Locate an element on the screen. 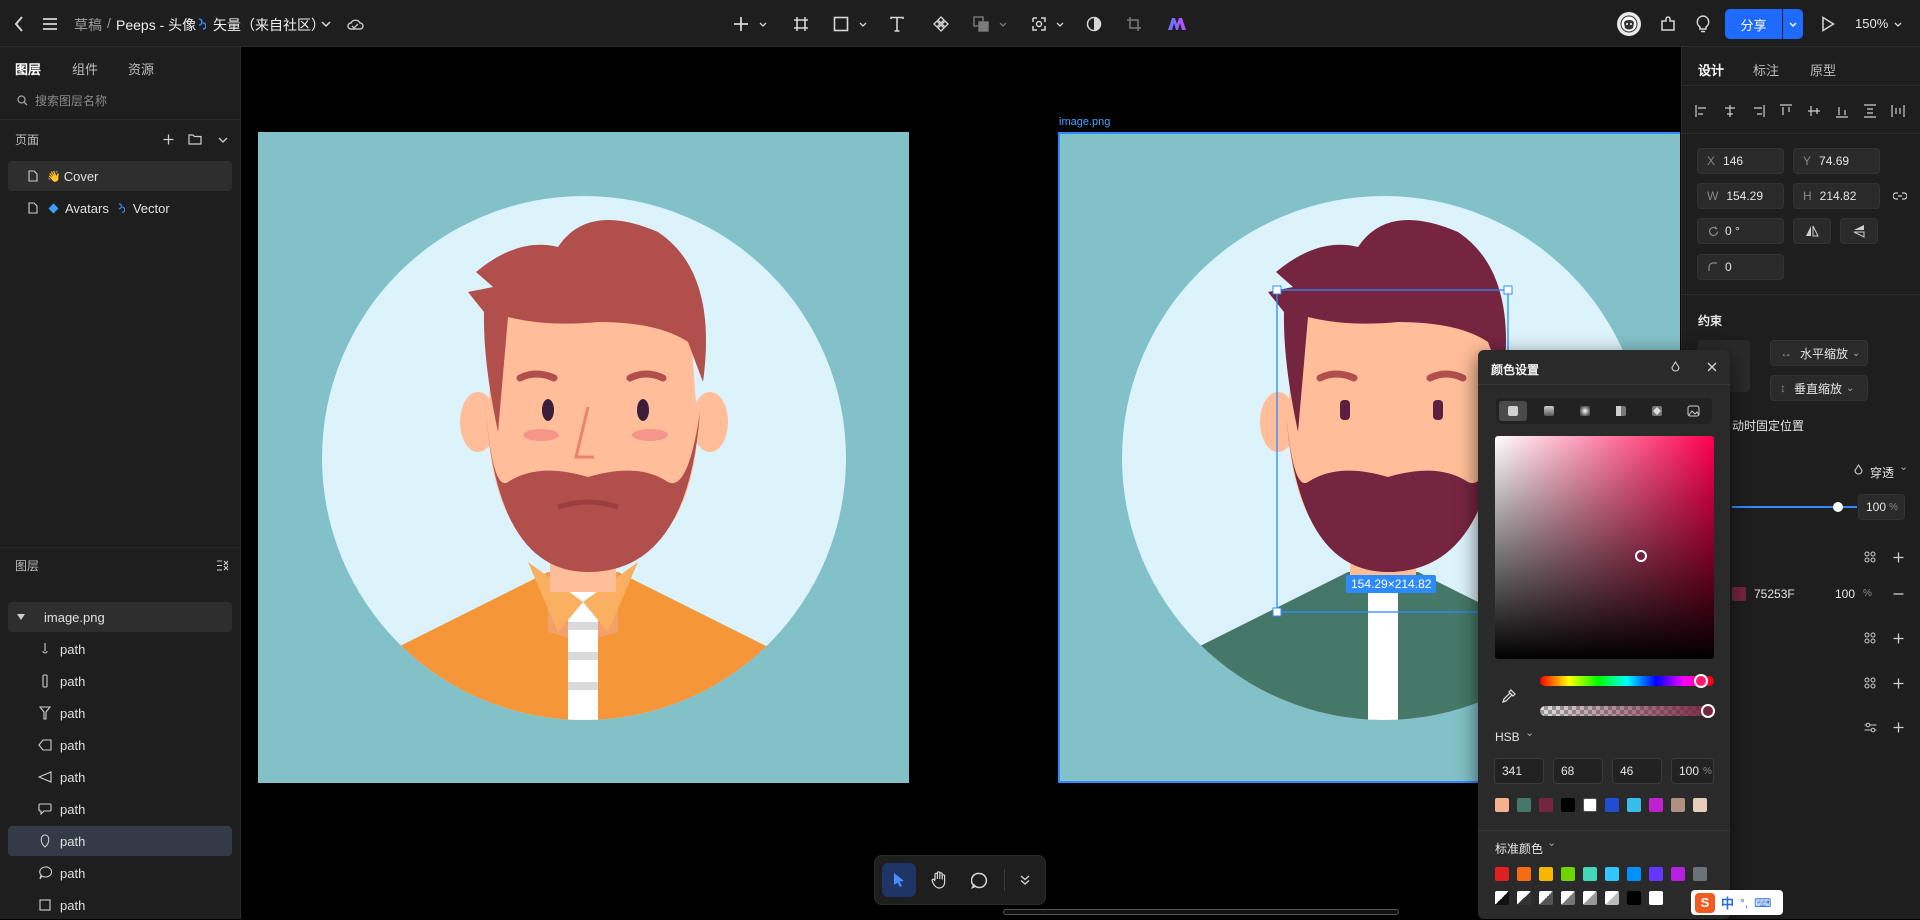 The height and width of the screenshot is (920, 1920). align-left-icon is located at coordinates (1702, 111).